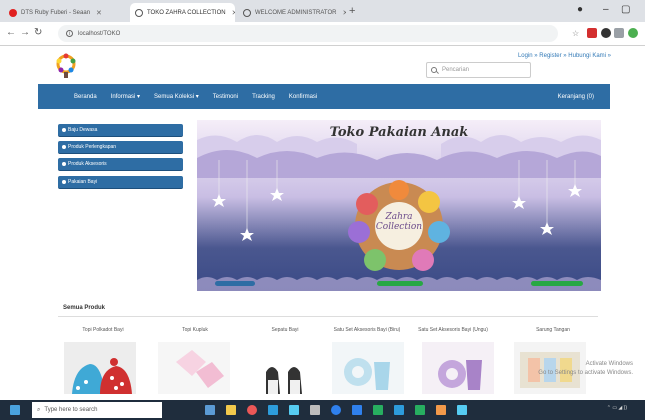  Describe the element at coordinates (210, 410) in the screenshot. I see `task-view-icon` at that location.